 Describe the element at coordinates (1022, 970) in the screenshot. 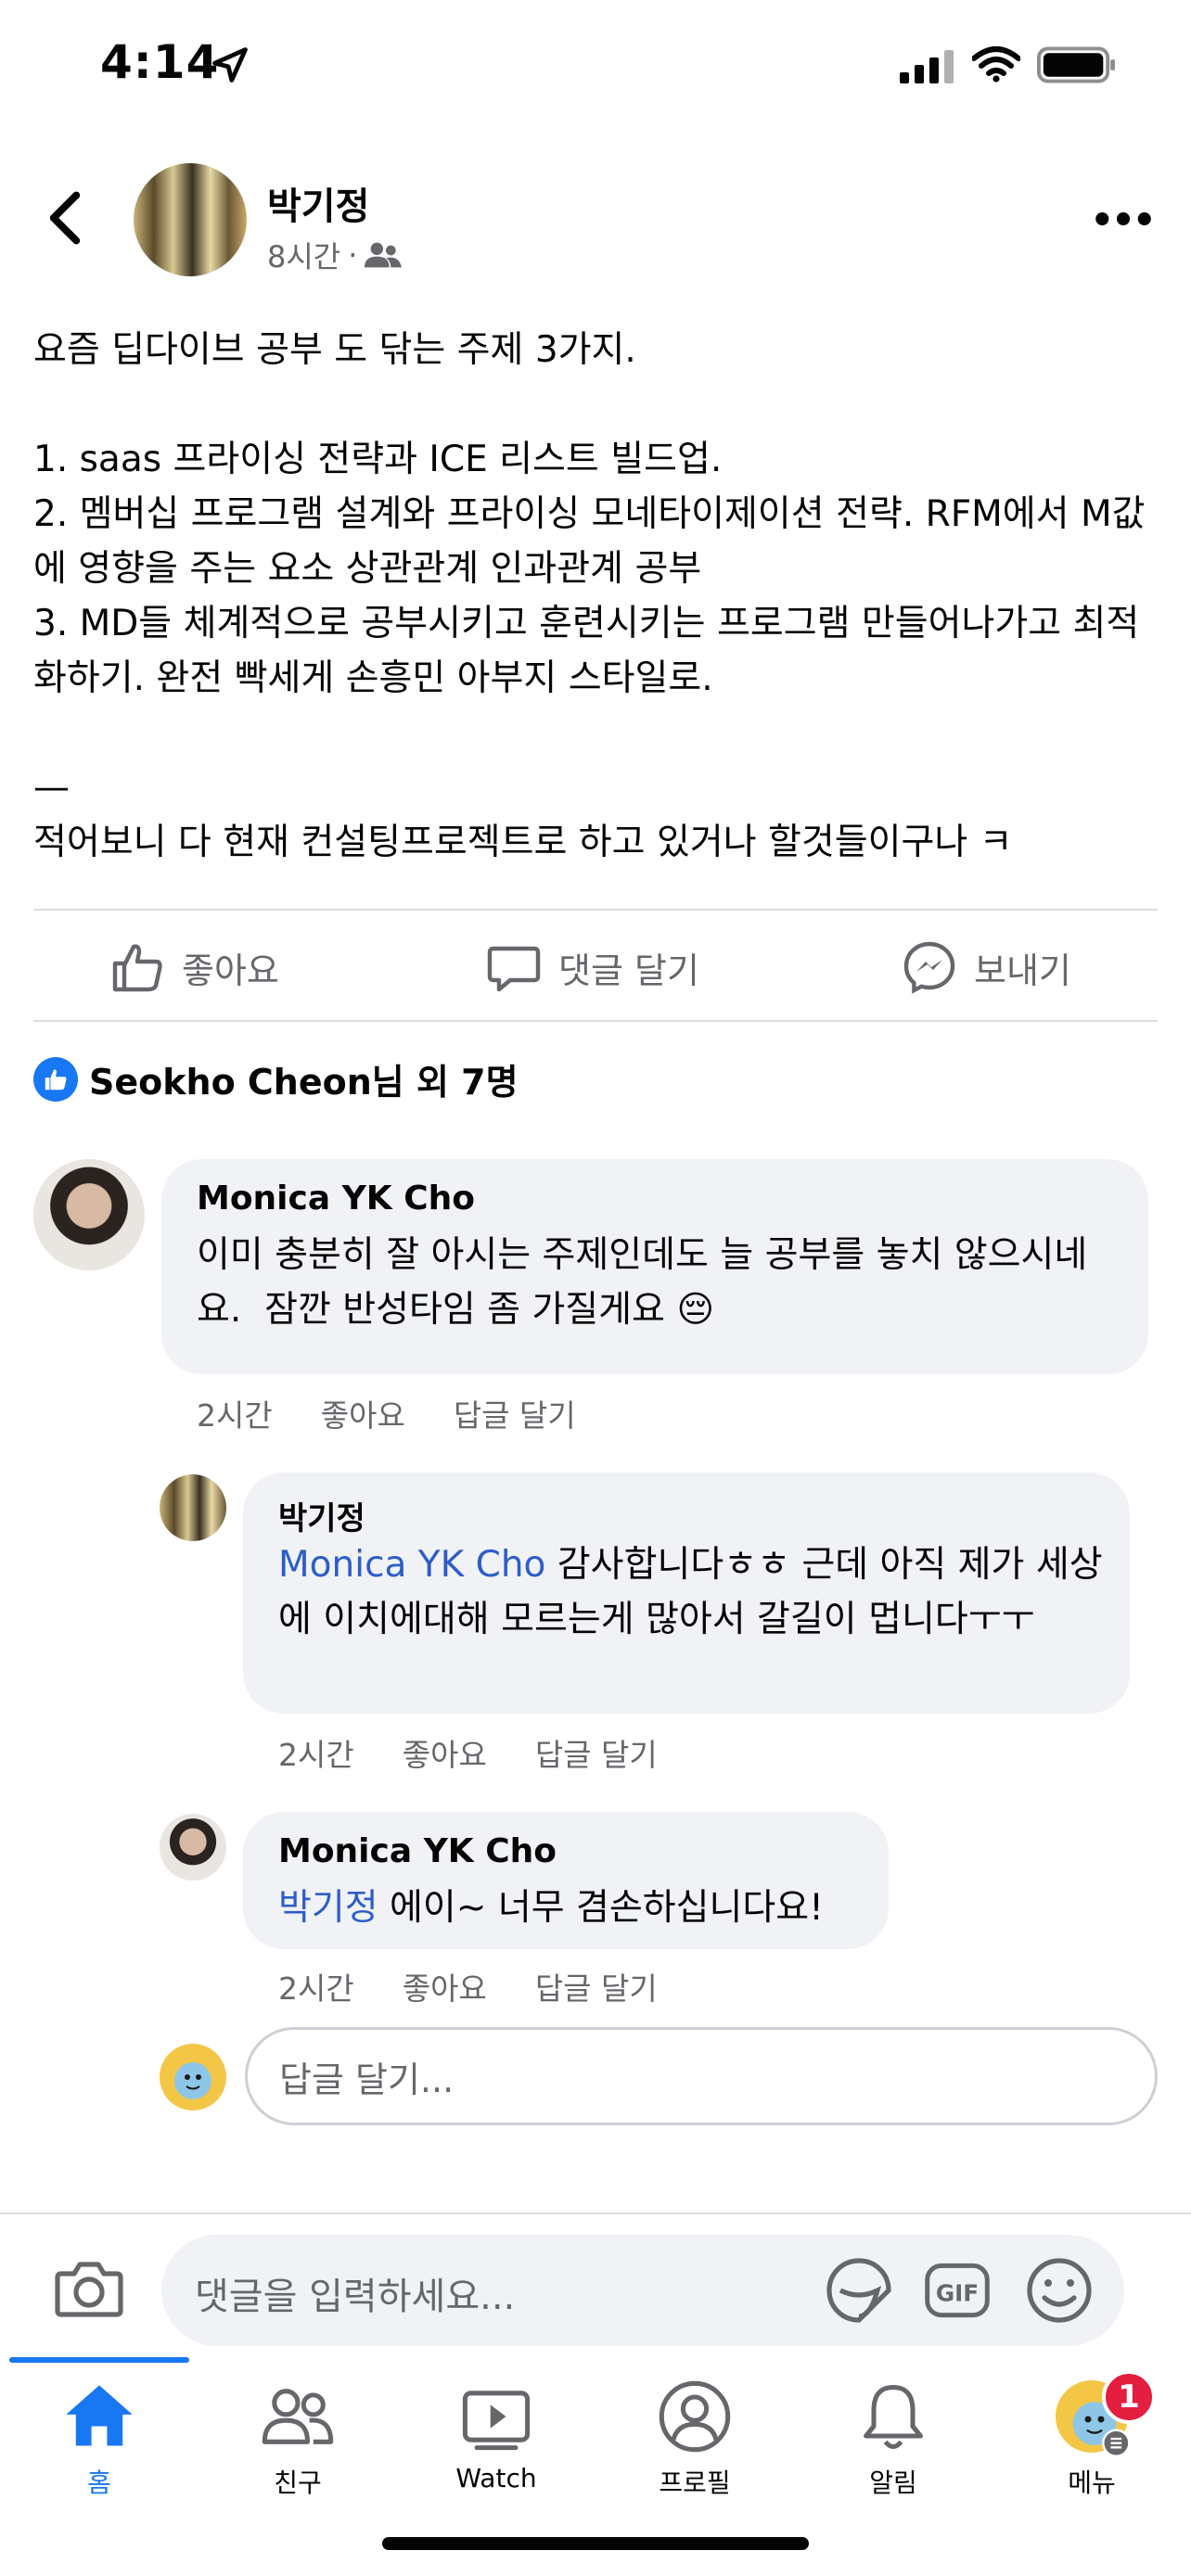

I see `send-label: 보내기` at that location.